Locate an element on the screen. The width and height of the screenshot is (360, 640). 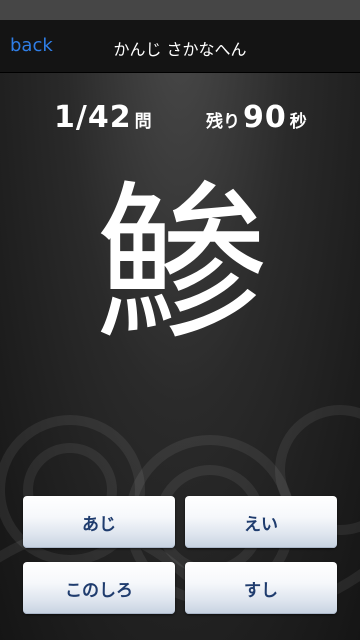
current-question-number: 1 is located at coordinates (65, 117).